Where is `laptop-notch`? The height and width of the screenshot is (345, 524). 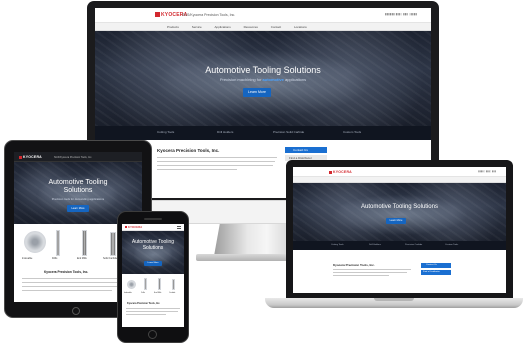
laptop-notch is located at coordinates (394, 299).